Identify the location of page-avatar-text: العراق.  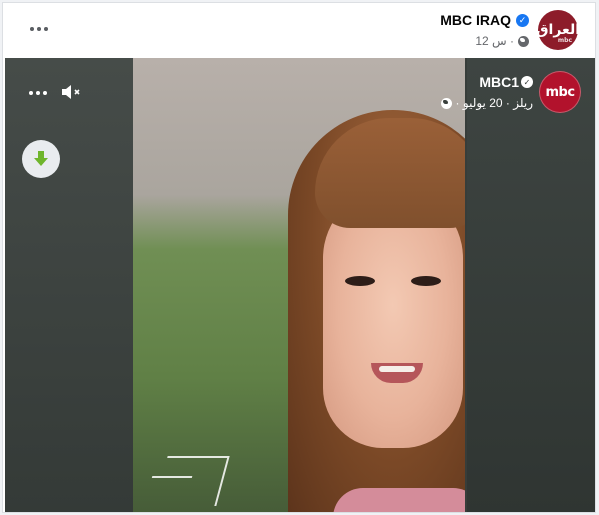
(558, 30).